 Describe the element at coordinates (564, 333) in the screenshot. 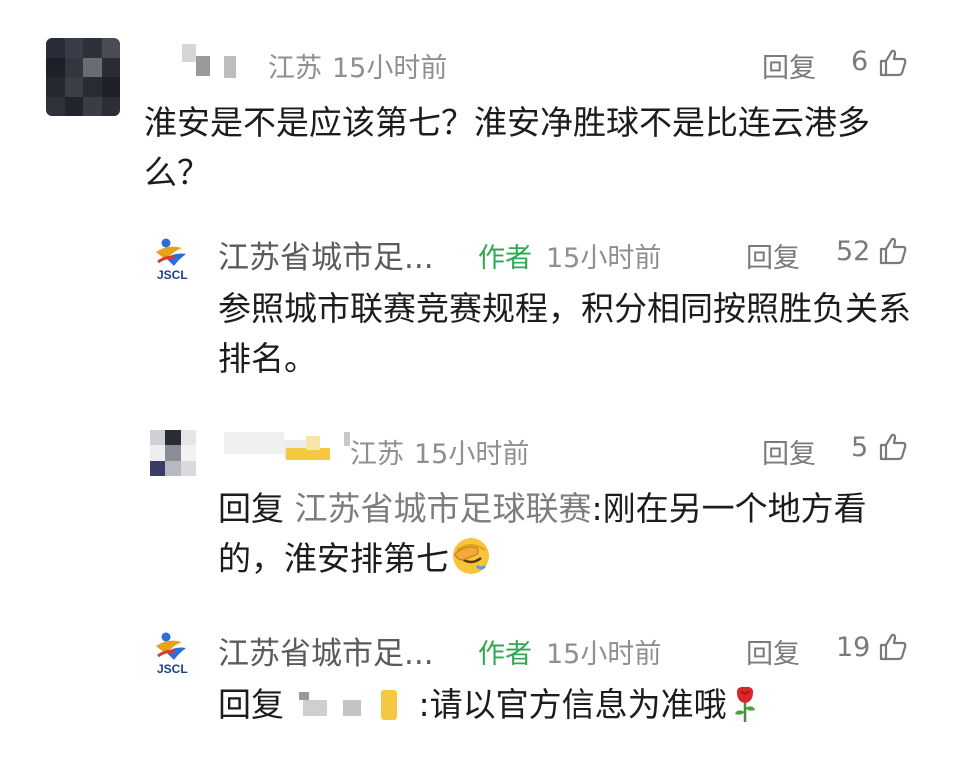

I see `comment-text: 参照城市联赛竞赛规程，积分相同按照胜负关系排名。` at that location.